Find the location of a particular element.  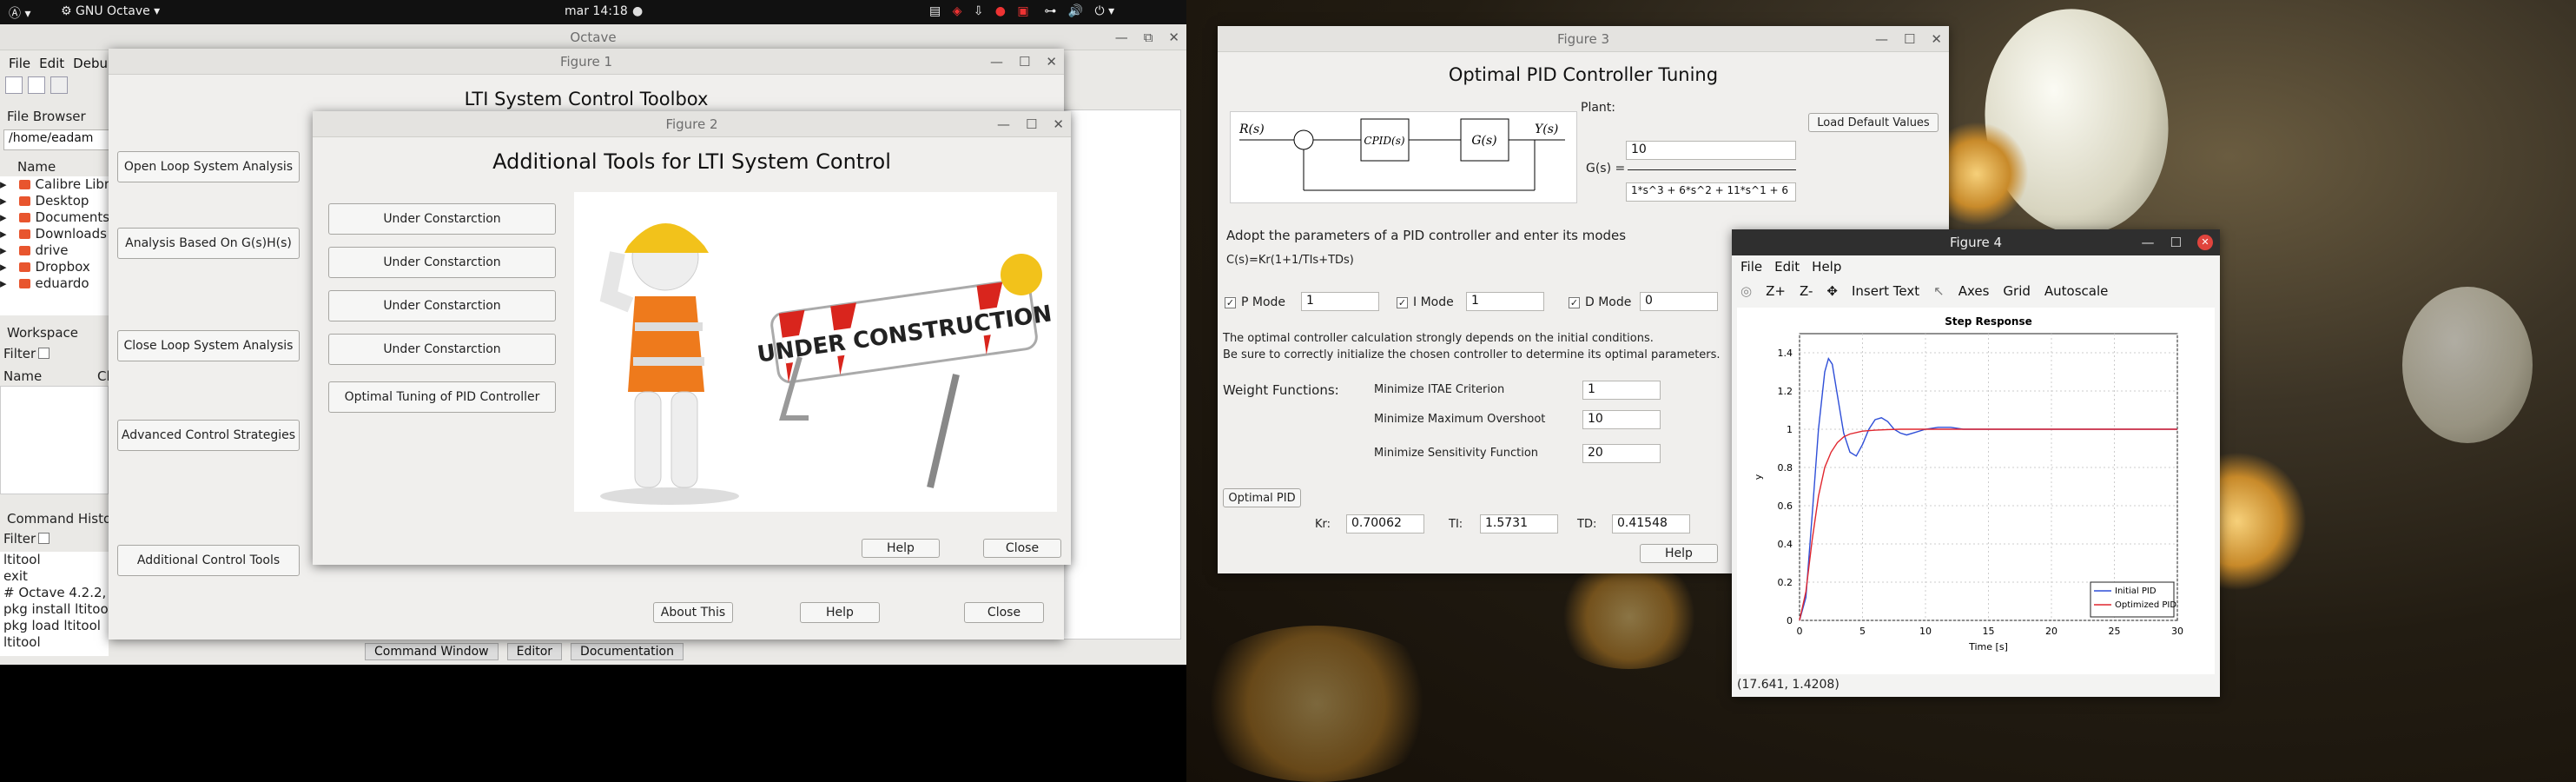

additional-tools-button: Additional Control Tools is located at coordinates (208, 560).